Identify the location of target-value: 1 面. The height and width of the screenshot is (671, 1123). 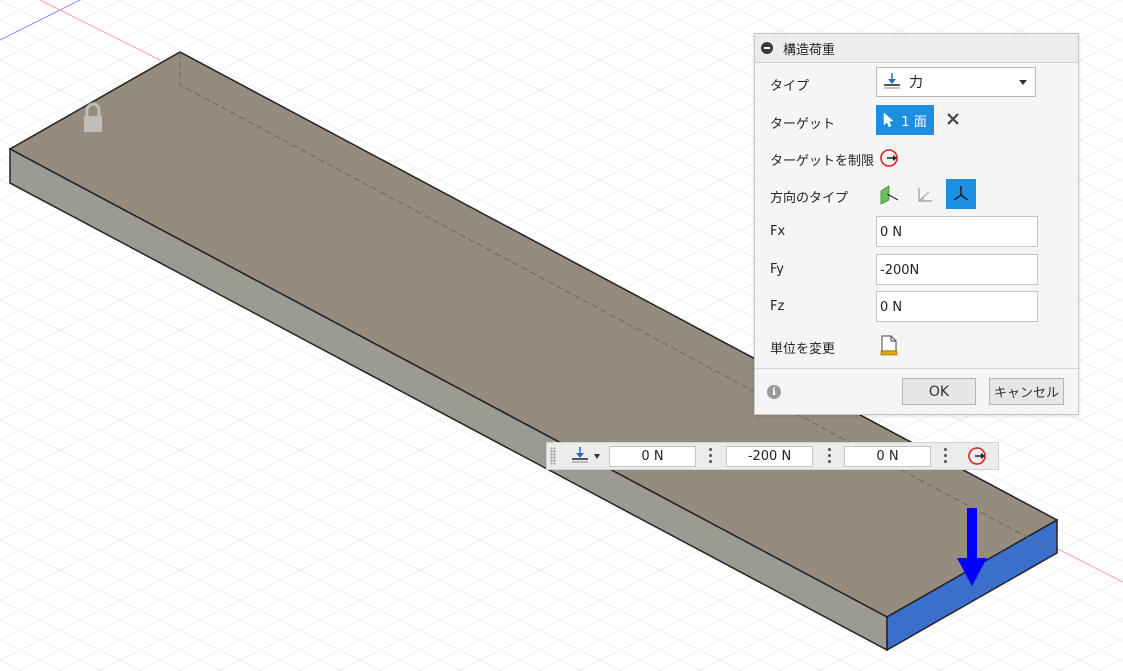
(914, 122).